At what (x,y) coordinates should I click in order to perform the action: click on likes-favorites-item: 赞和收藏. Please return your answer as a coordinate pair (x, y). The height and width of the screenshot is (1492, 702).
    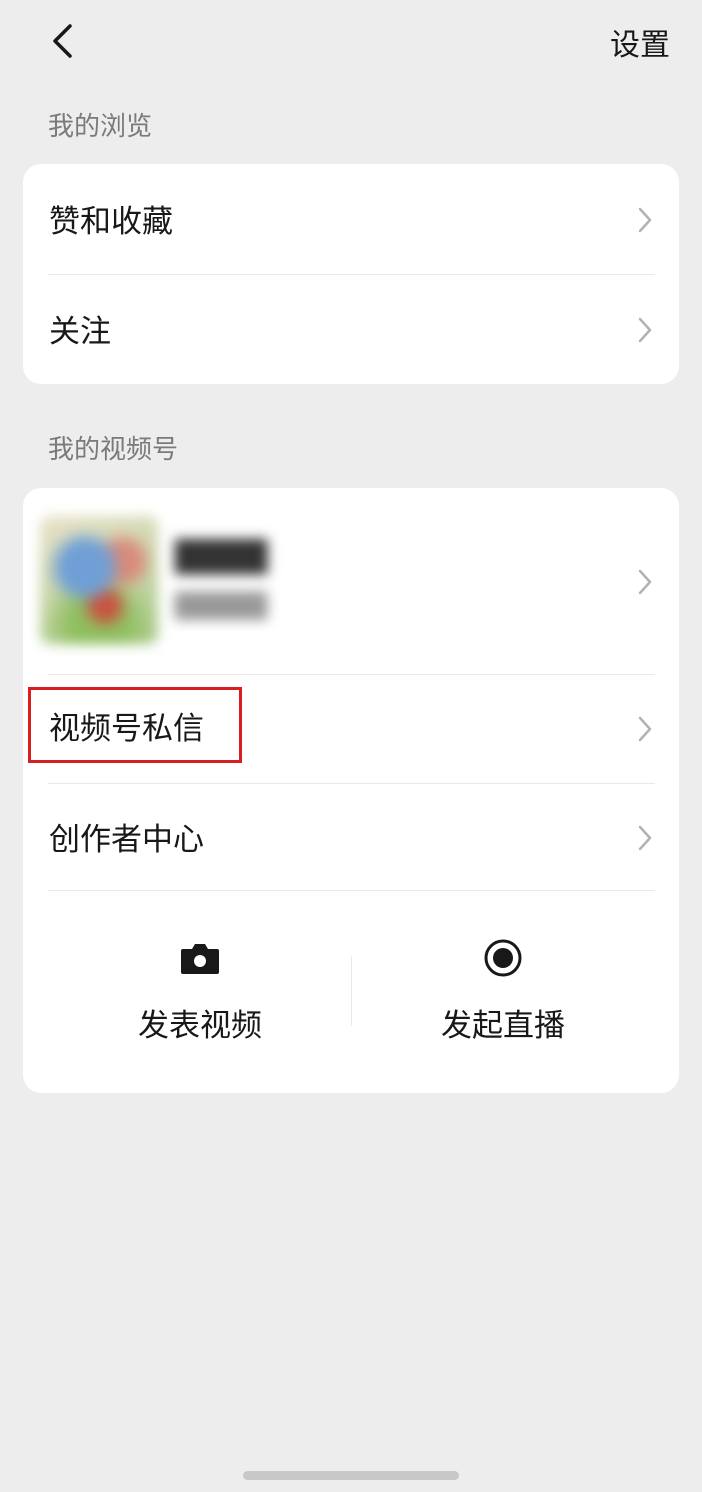
    Looking at the image, I should click on (351, 219).